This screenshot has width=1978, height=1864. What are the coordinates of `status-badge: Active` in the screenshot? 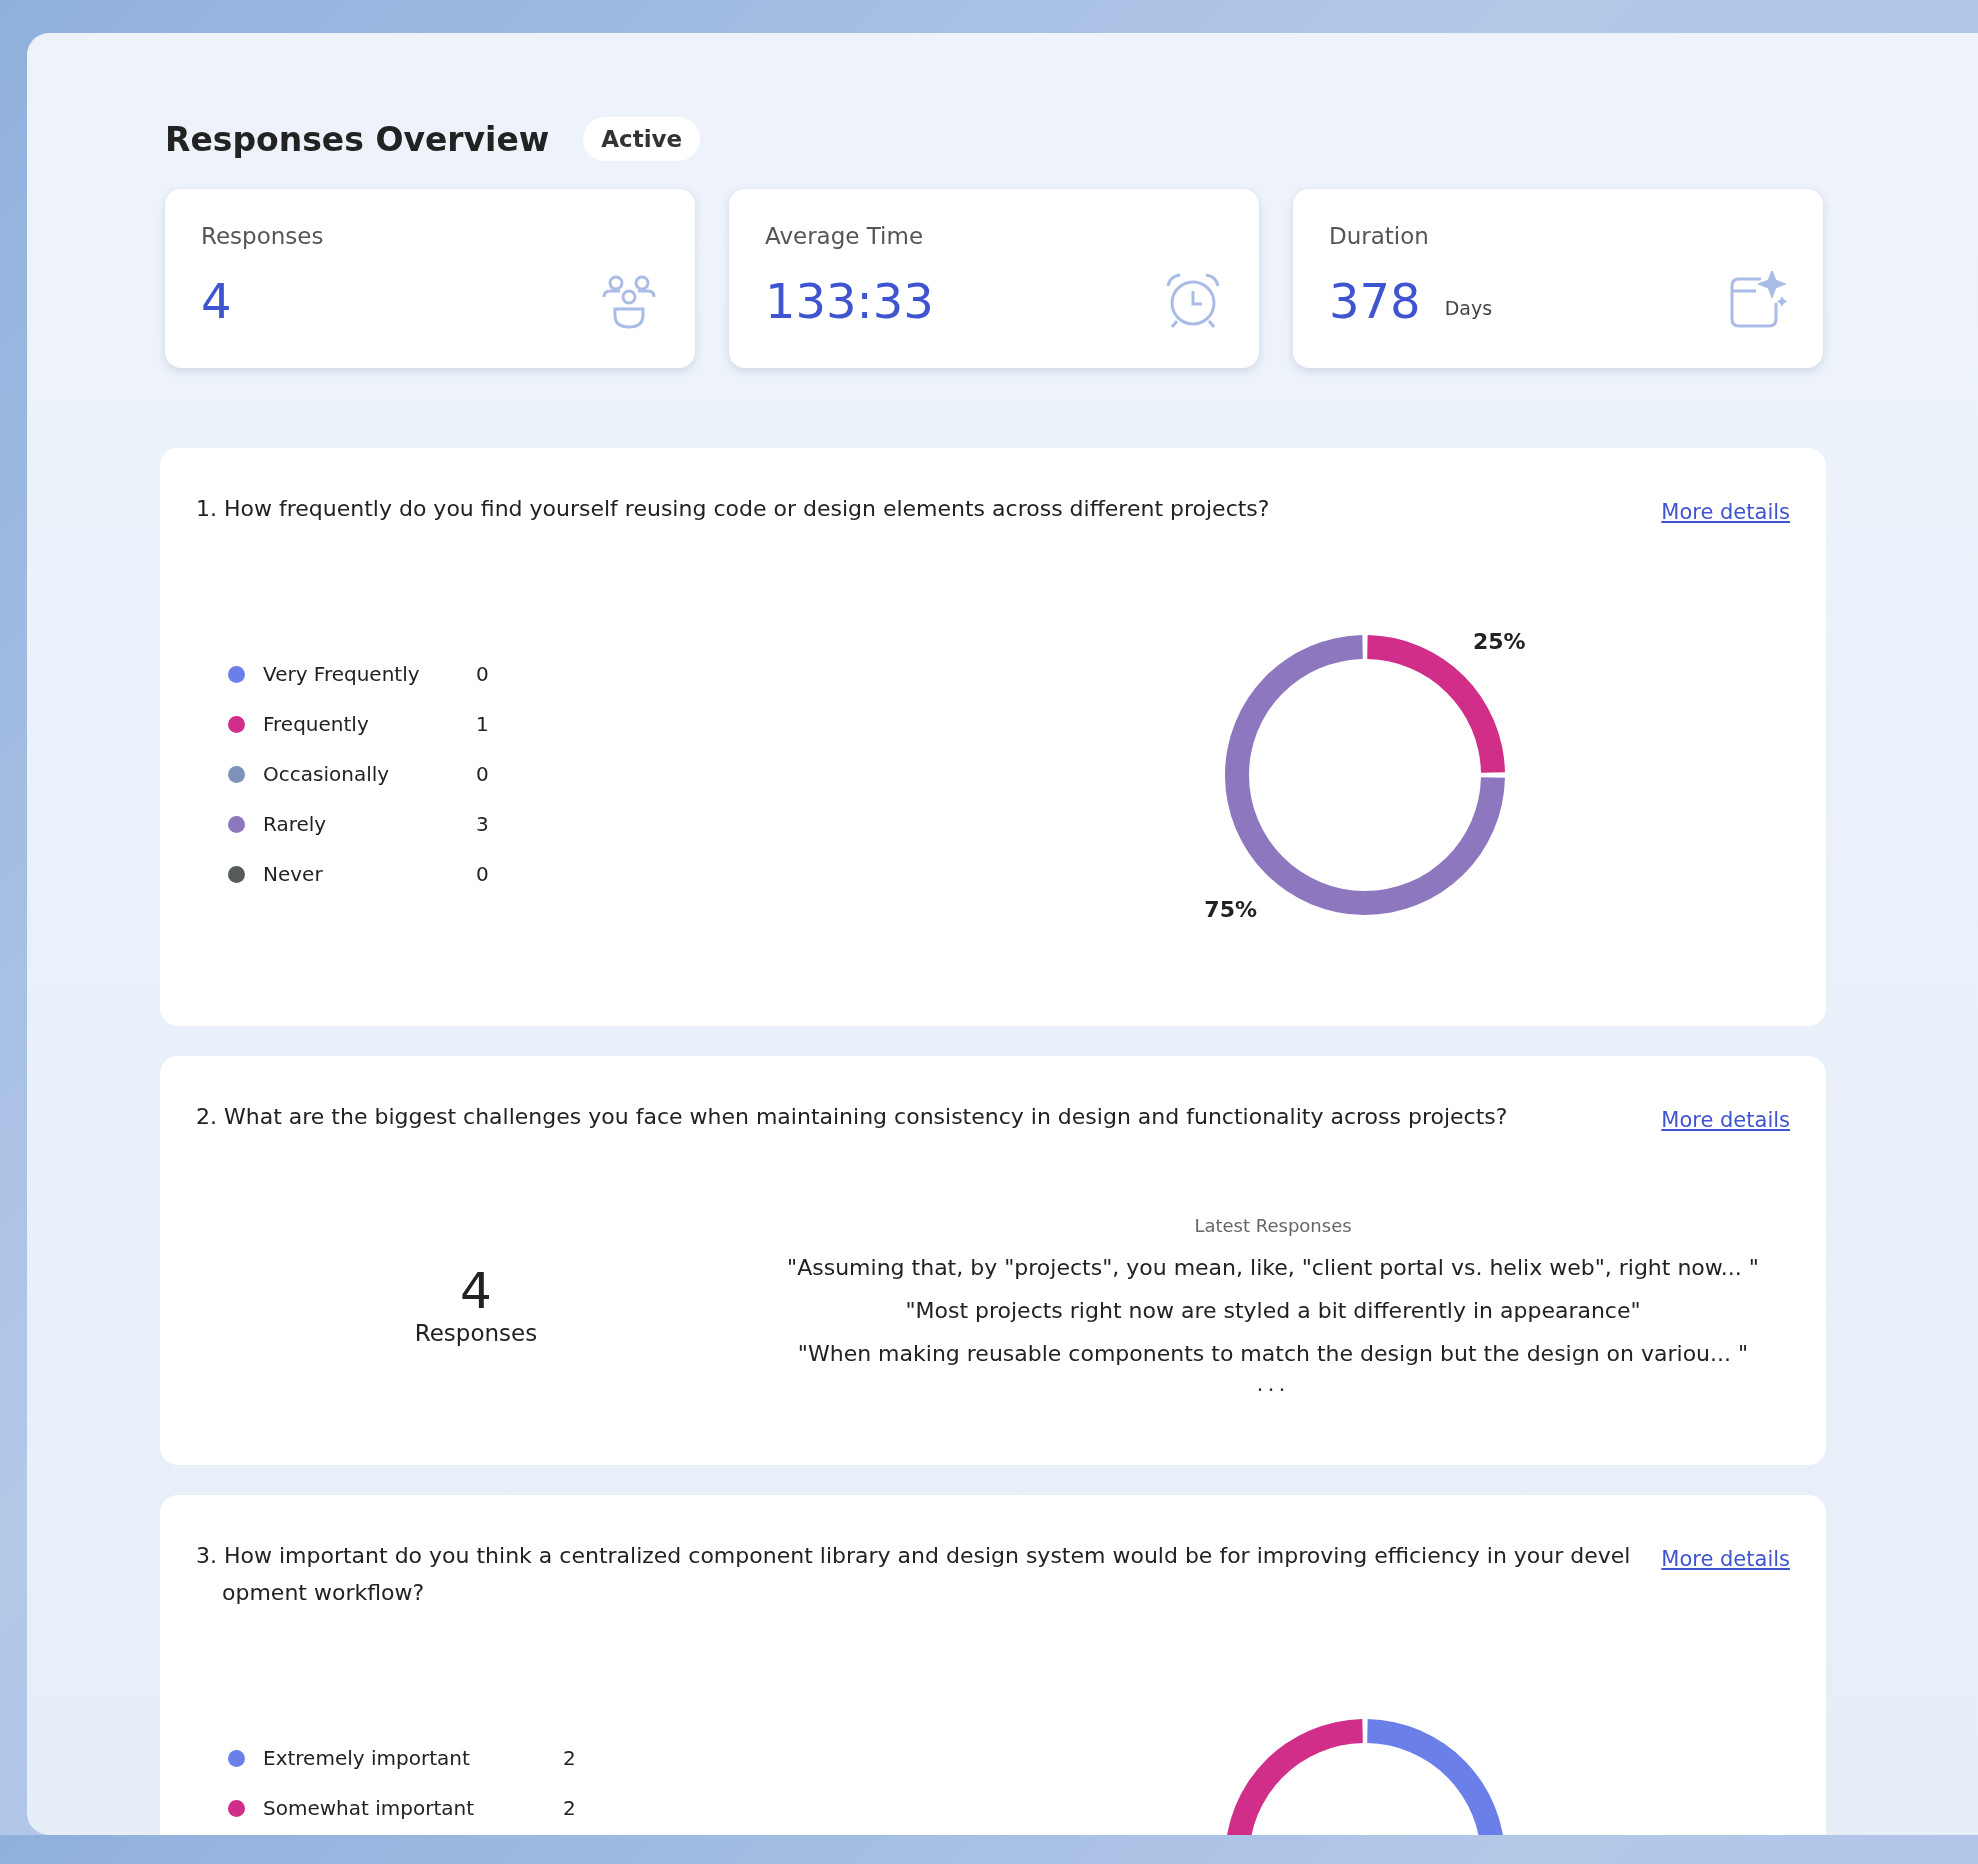 It's located at (642, 139).